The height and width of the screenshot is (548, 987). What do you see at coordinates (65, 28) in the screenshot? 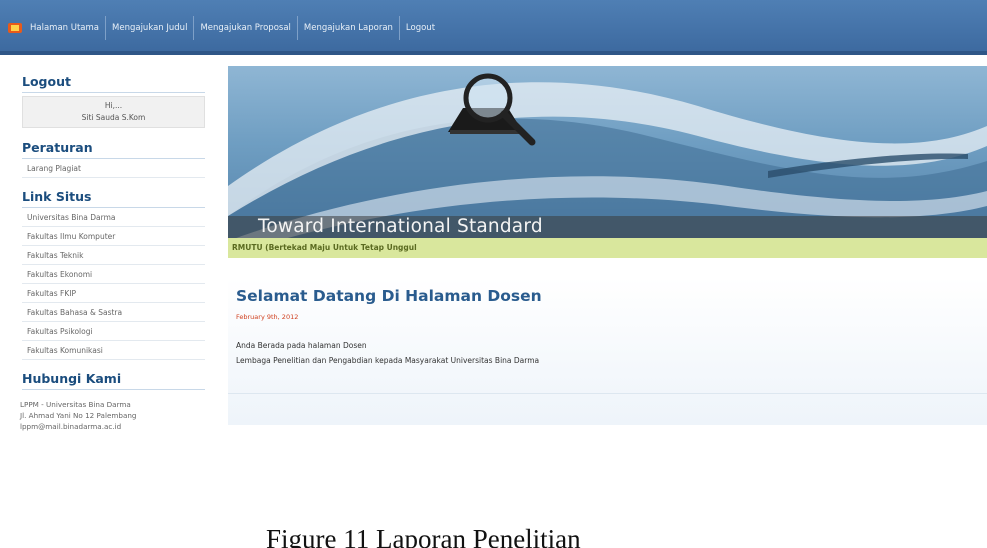
I see `nav-halaman-utama: Halaman Utama` at bounding box center [65, 28].